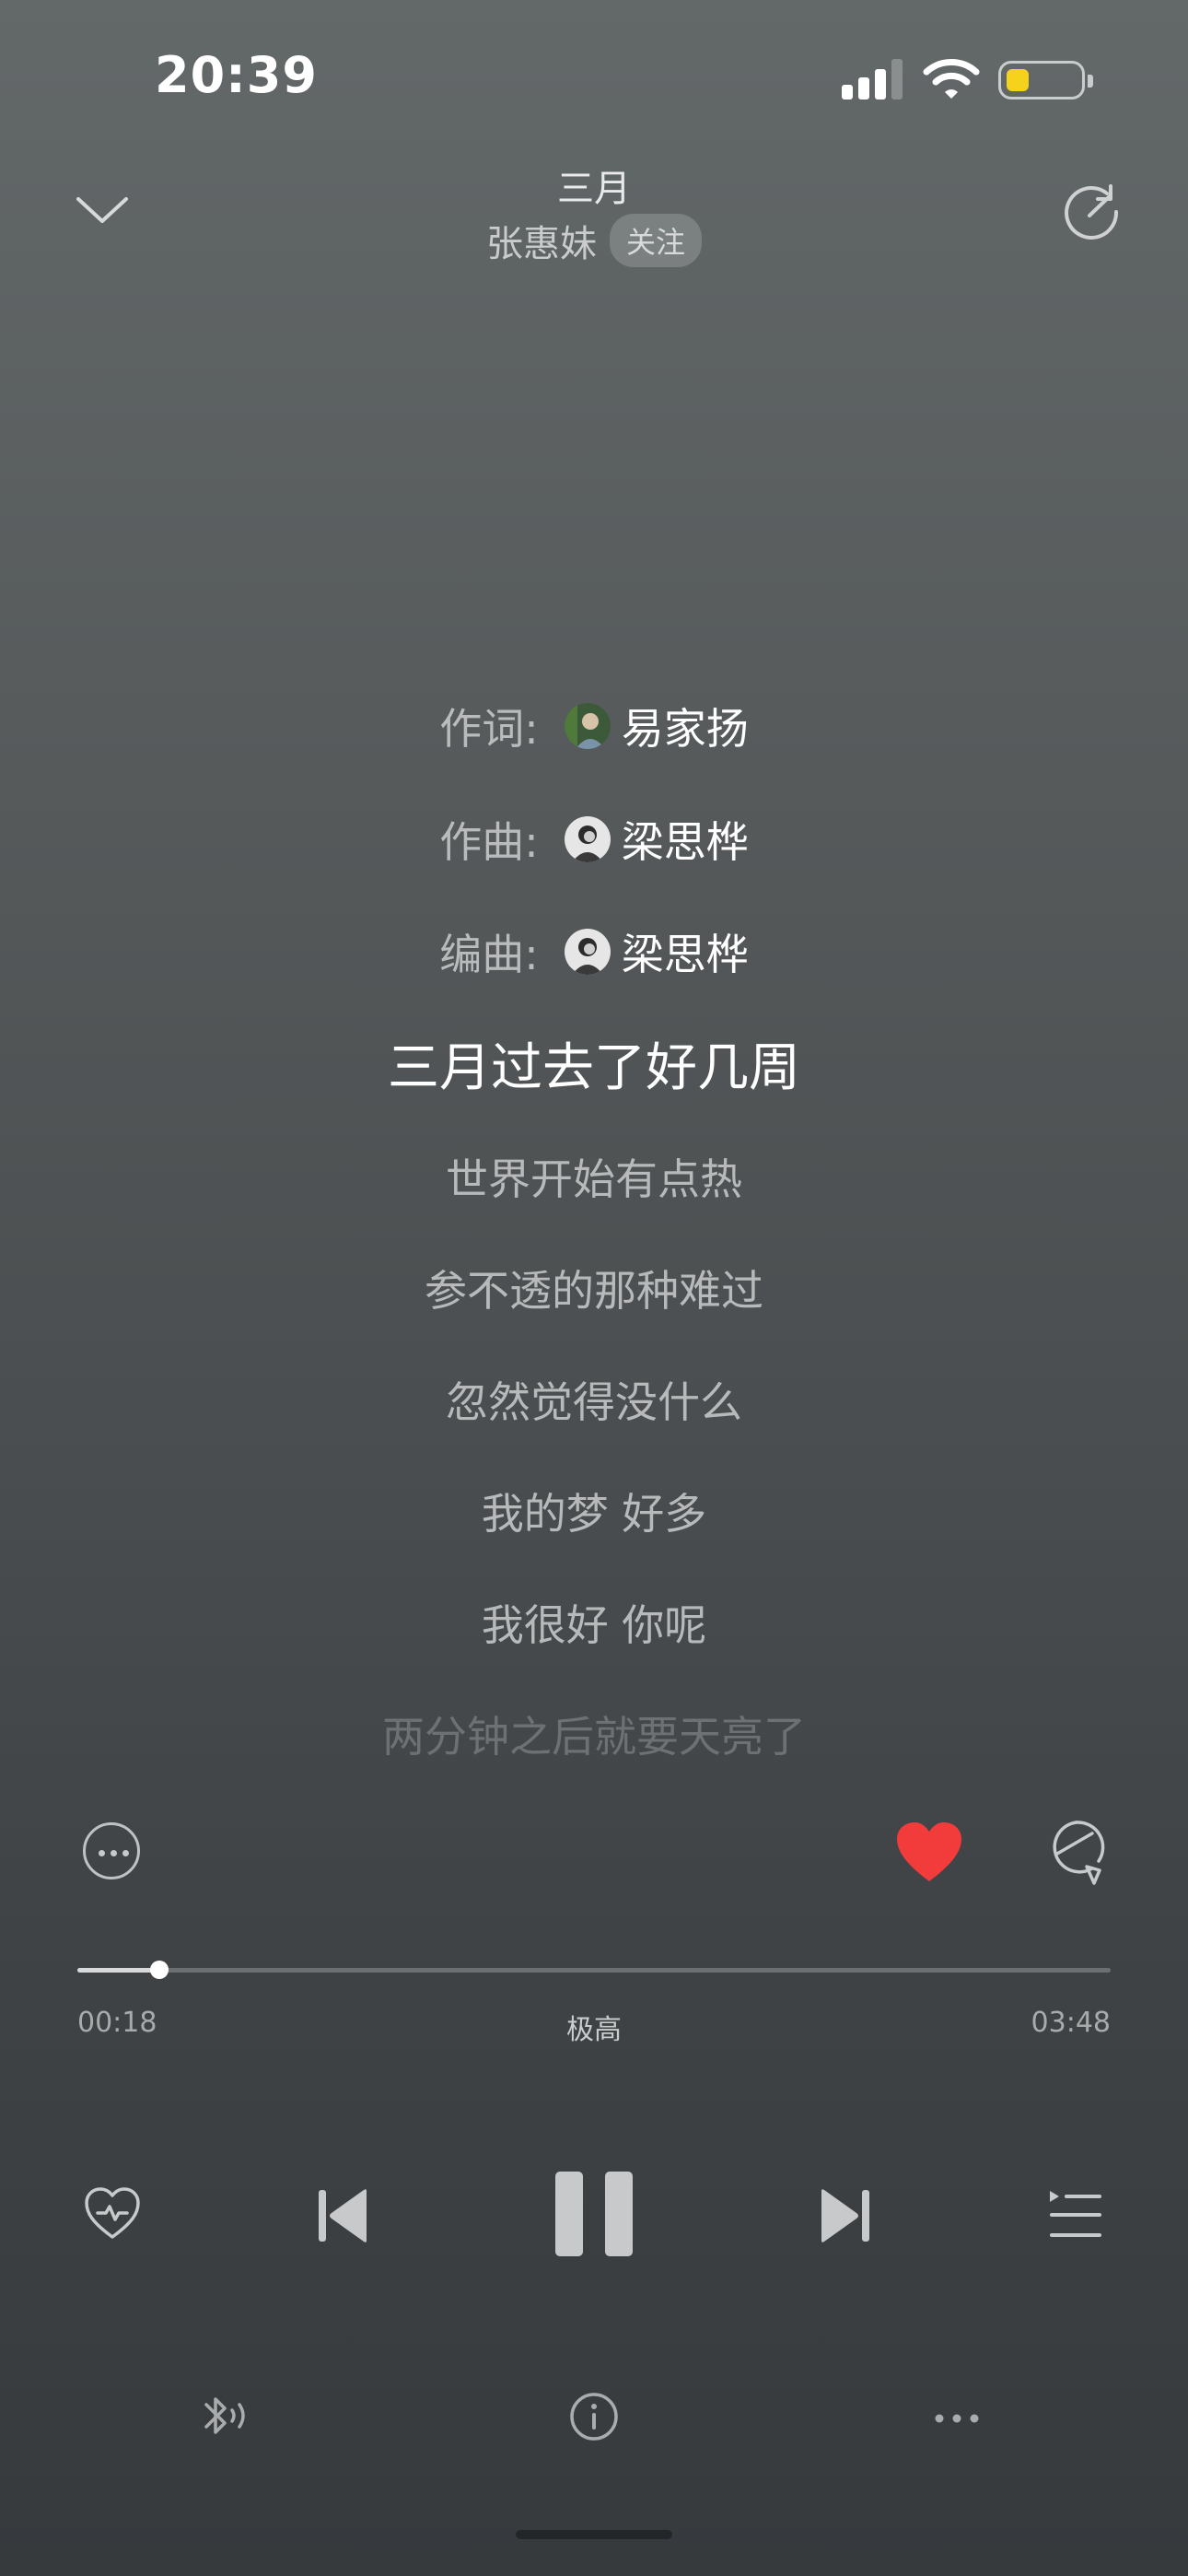  I want to click on credit-arranger: 编曲: 梁思桦, so click(594, 951).